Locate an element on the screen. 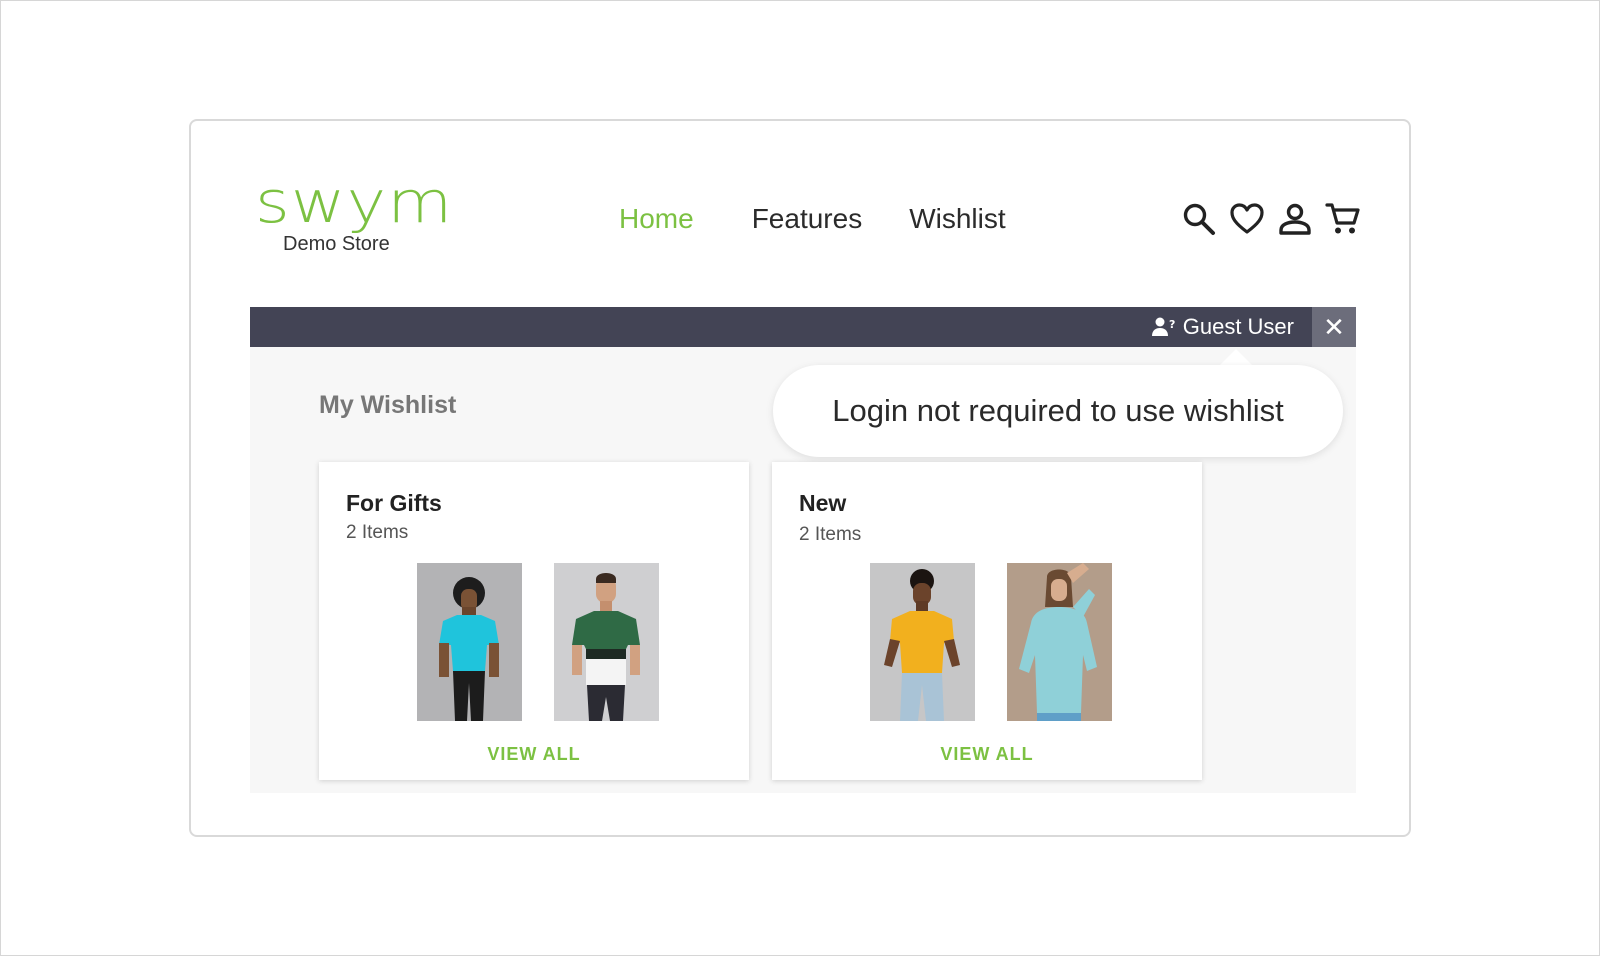  heart-icon is located at coordinates (1247, 219).